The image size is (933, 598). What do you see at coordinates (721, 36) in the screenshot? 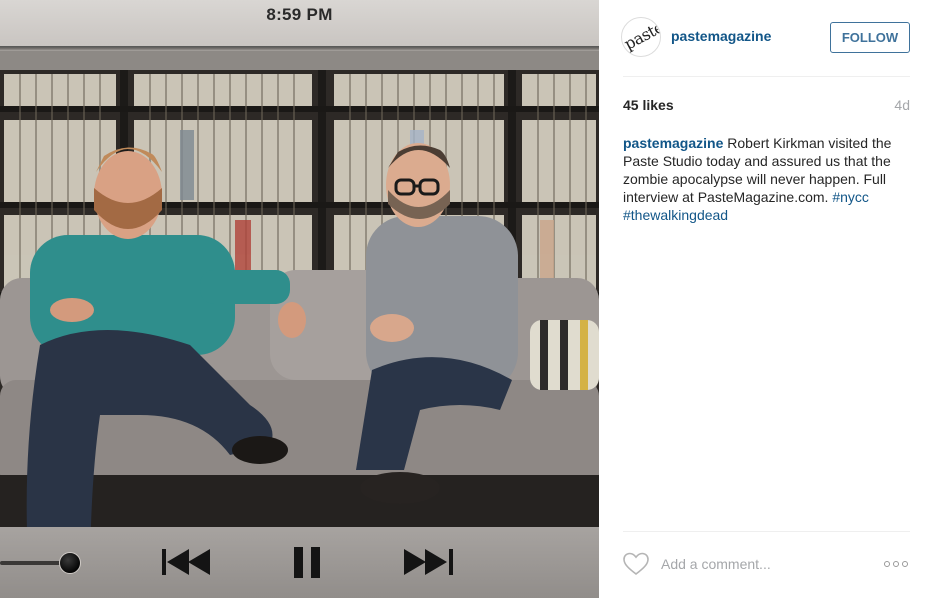
I see `username-link: pastemagazine` at bounding box center [721, 36].